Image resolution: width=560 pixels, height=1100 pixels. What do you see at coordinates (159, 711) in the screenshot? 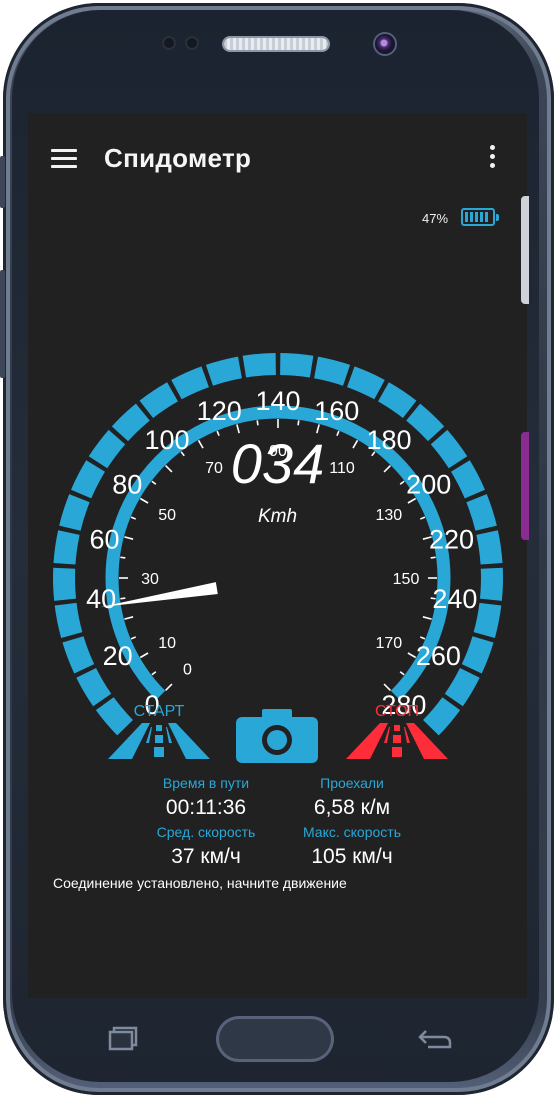
I see `start-label: СТАРТ` at bounding box center [159, 711].